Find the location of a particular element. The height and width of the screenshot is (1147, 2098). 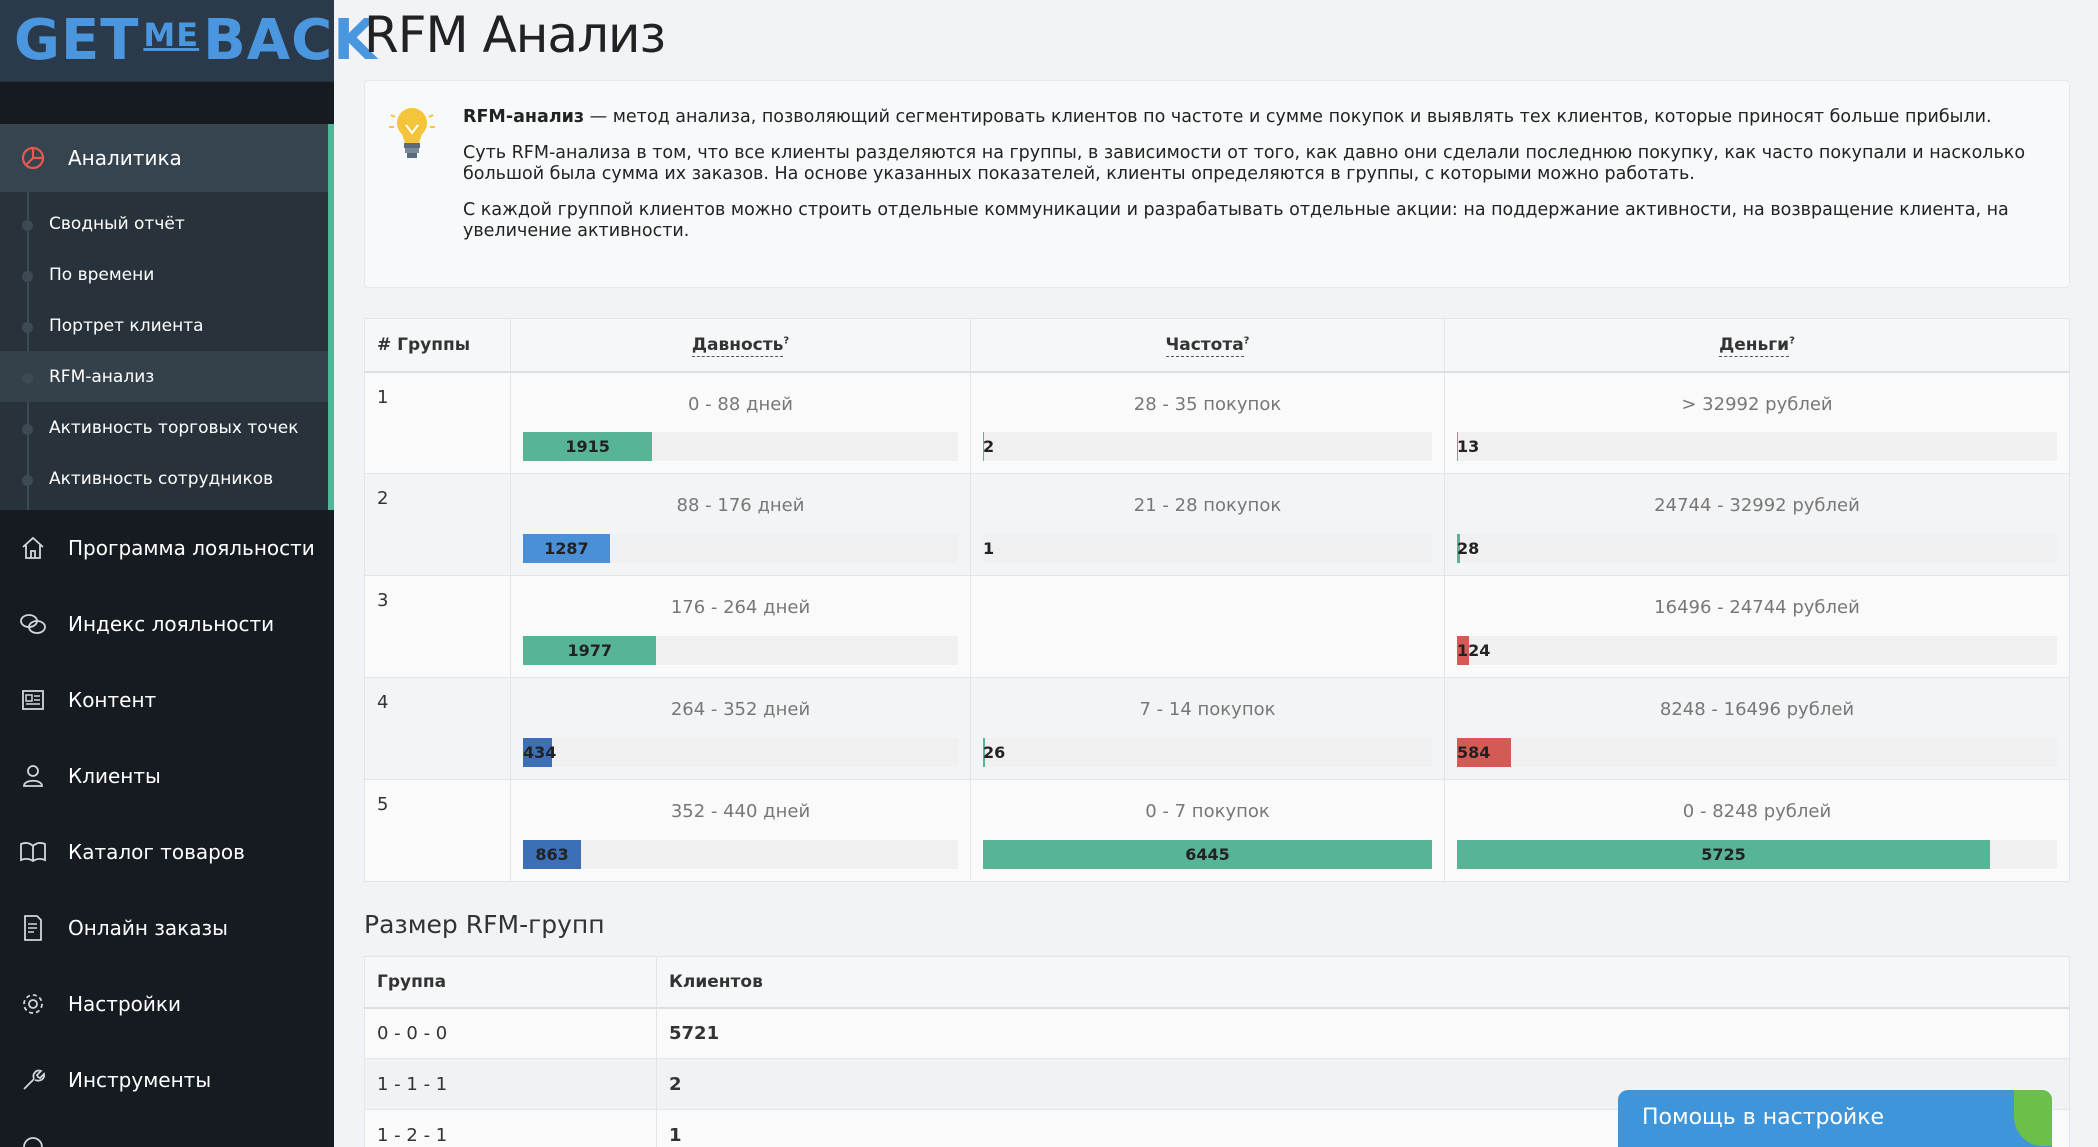

monetary-cell: 8248 - 16496 рублей 584 is located at coordinates (1757, 728).